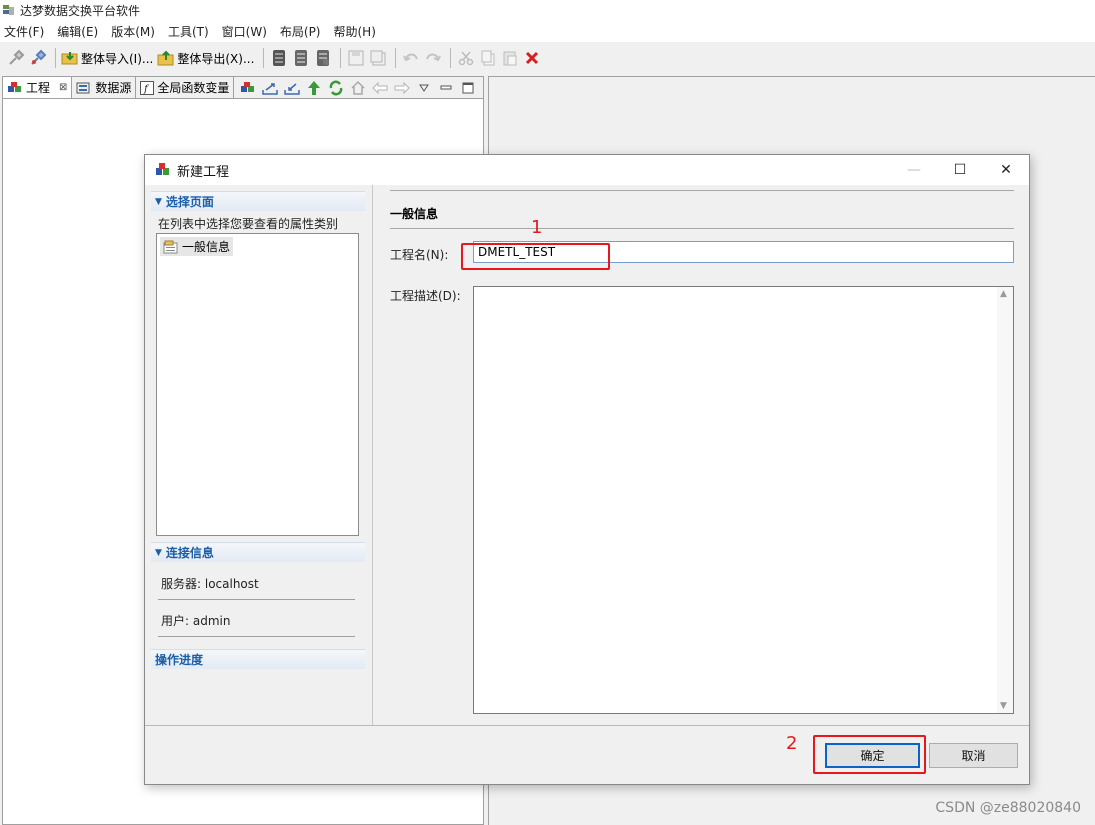 The height and width of the screenshot is (825, 1095). What do you see at coordinates (424, 88) in the screenshot?
I see `view-menu-icon` at bounding box center [424, 88].